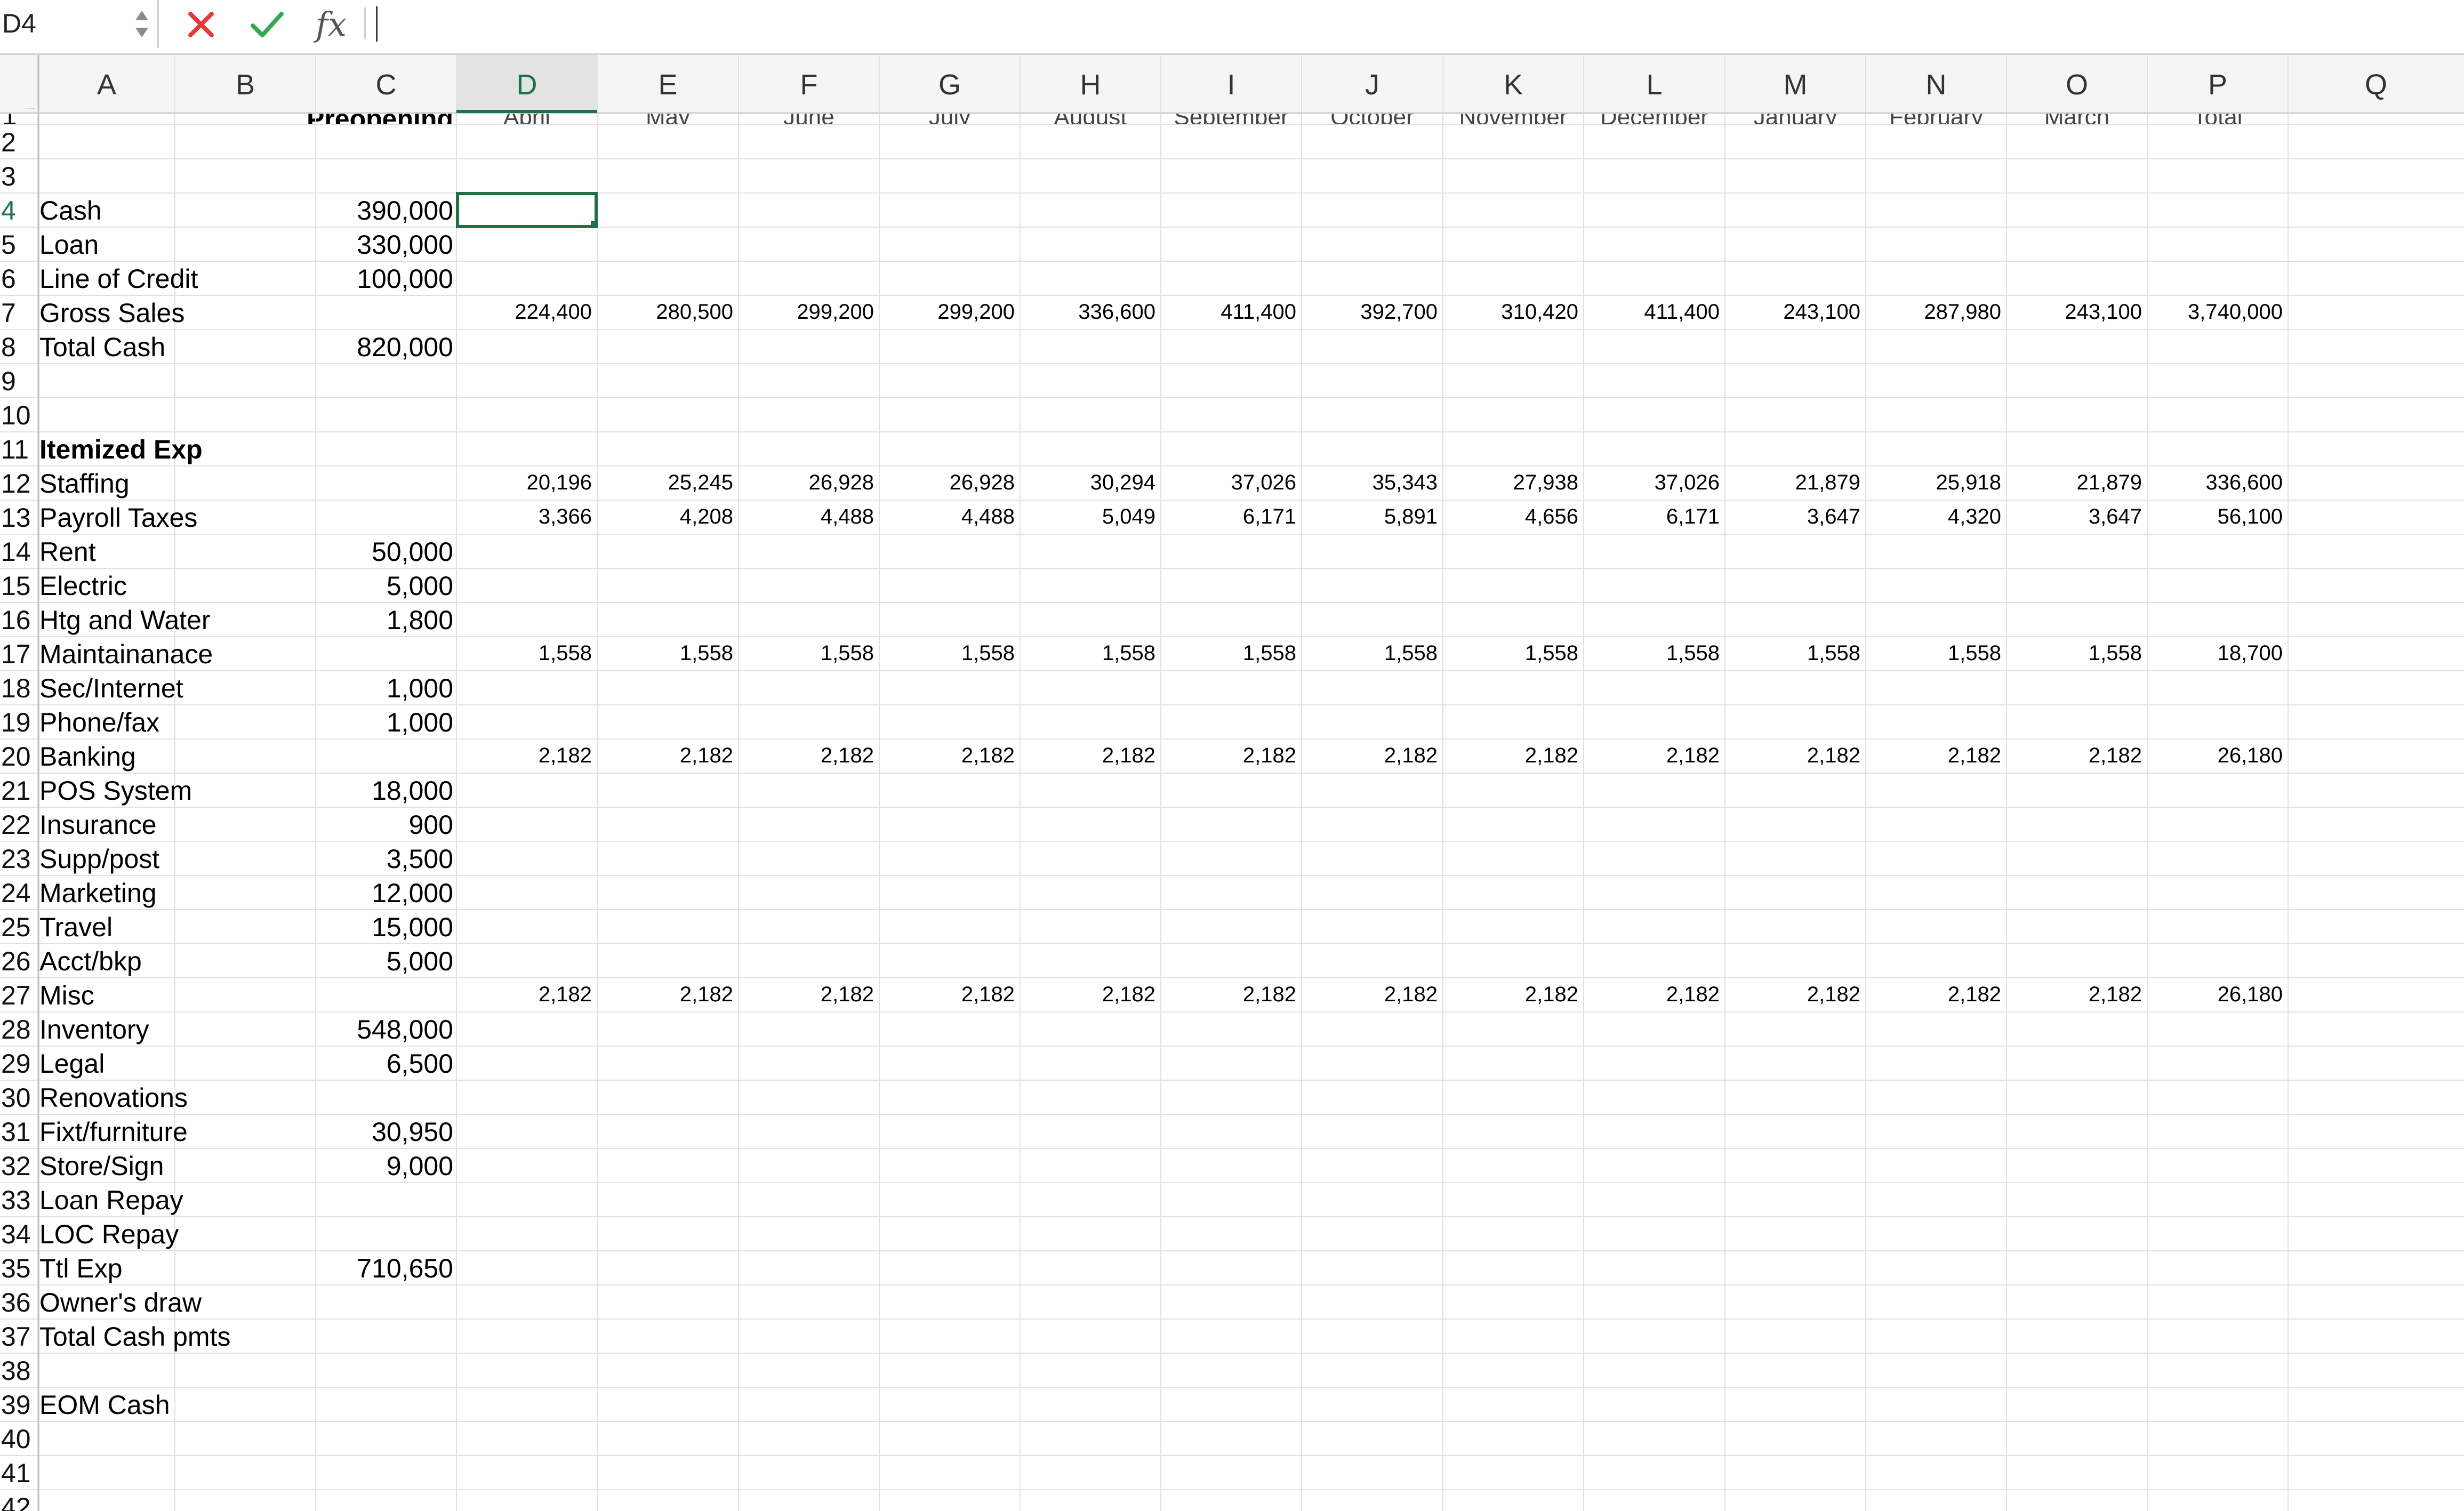 The height and width of the screenshot is (1511, 2464). What do you see at coordinates (16, 1064) in the screenshot?
I see `row-number: 29` at bounding box center [16, 1064].